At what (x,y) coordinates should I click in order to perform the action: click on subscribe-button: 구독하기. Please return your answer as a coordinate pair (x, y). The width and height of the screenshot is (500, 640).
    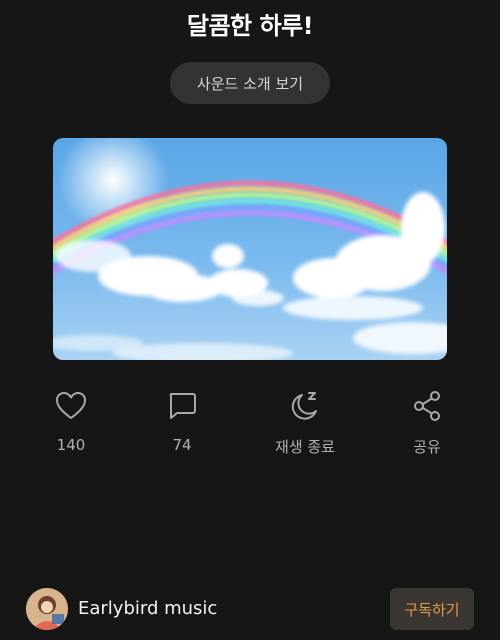
    Looking at the image, I should click on (432, 609).